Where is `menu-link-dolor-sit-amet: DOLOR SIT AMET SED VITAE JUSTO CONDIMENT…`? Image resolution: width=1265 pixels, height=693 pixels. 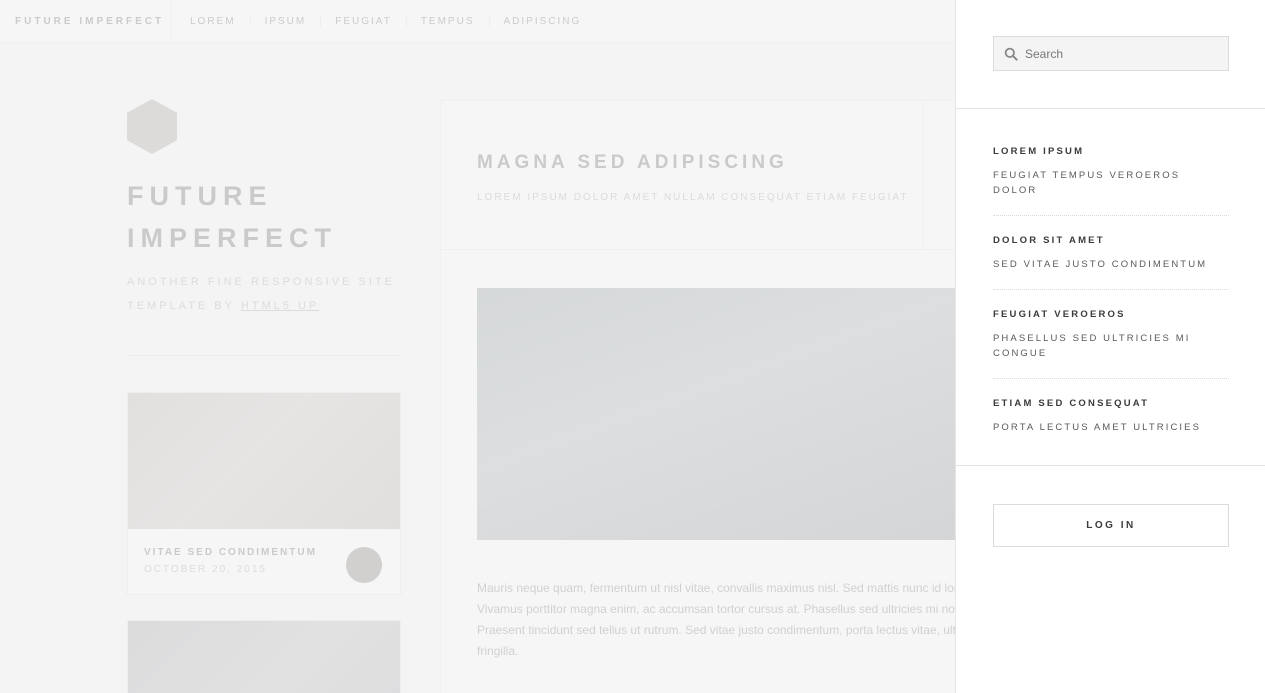 menu-link-dolor-sit-amet: DOLOR SIT AMET SED VITAE JUSTO CONDIMENT… is located at coordinates (1111, 262).